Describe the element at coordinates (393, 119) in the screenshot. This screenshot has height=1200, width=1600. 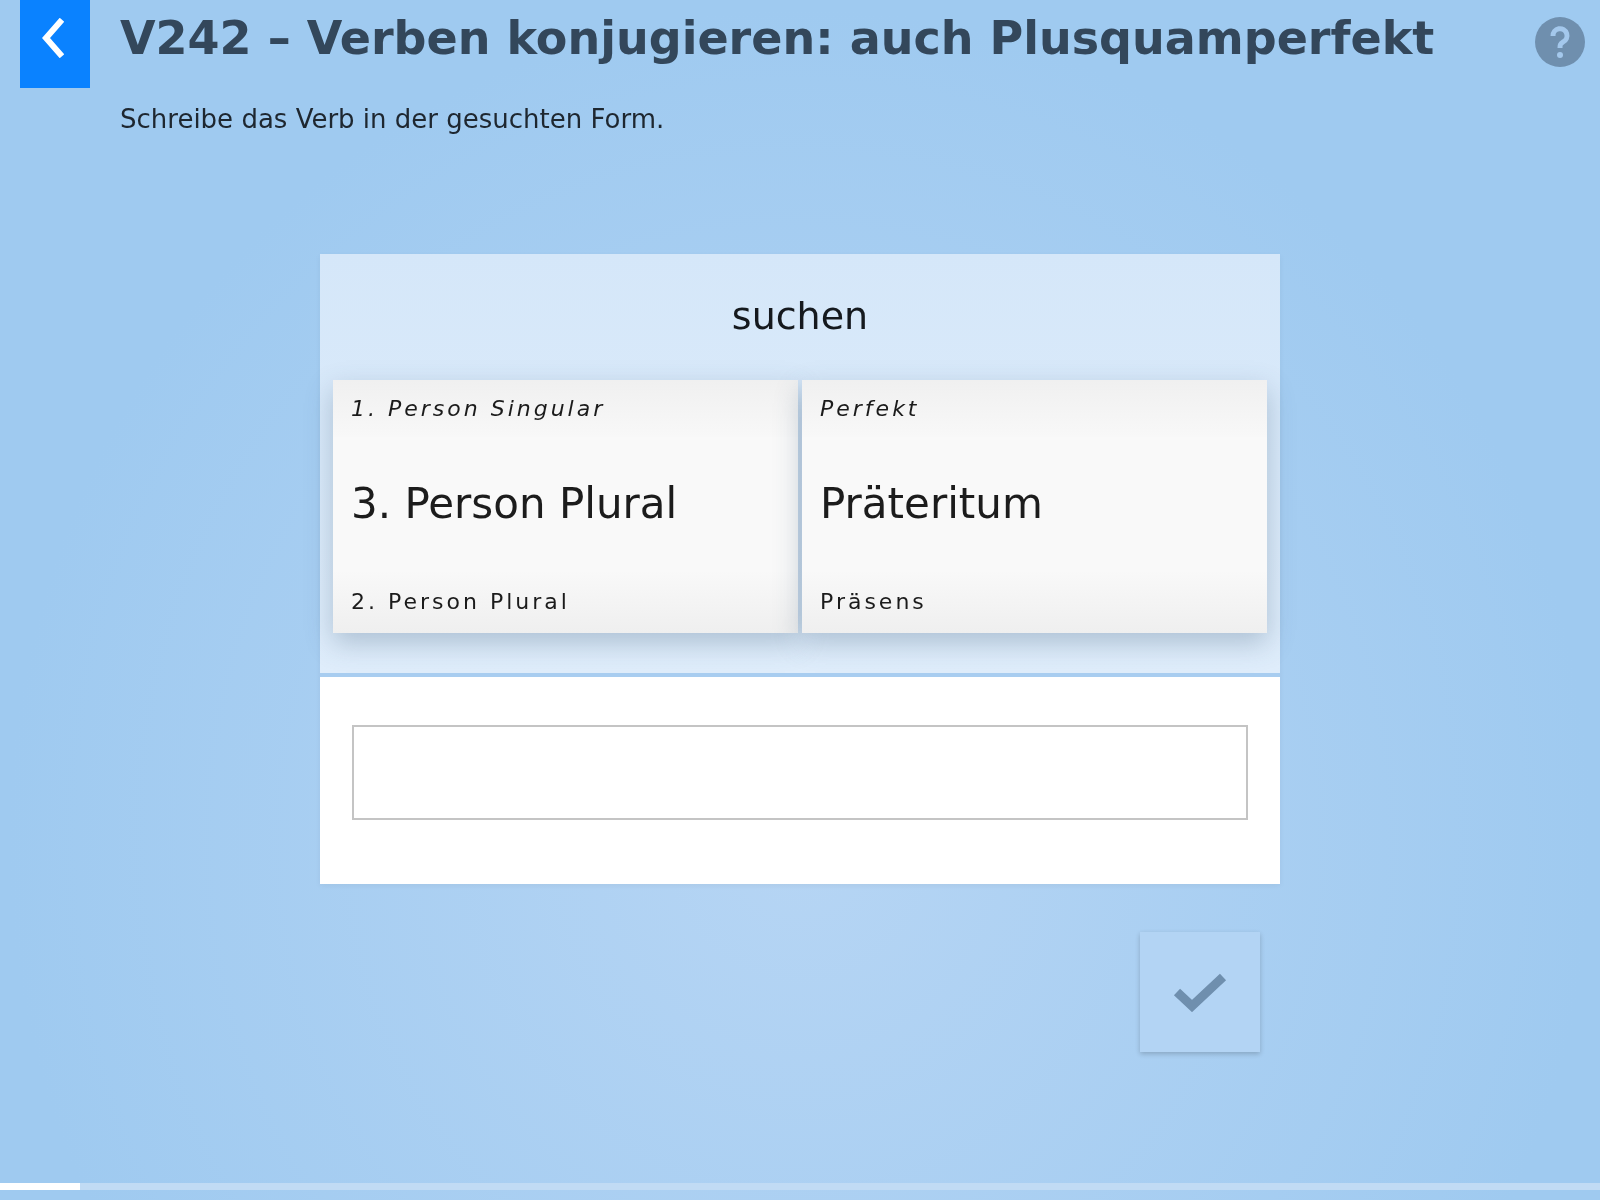
I see `instruction-text: Schreibe das Verb in der gesuchten Form.` at that location.